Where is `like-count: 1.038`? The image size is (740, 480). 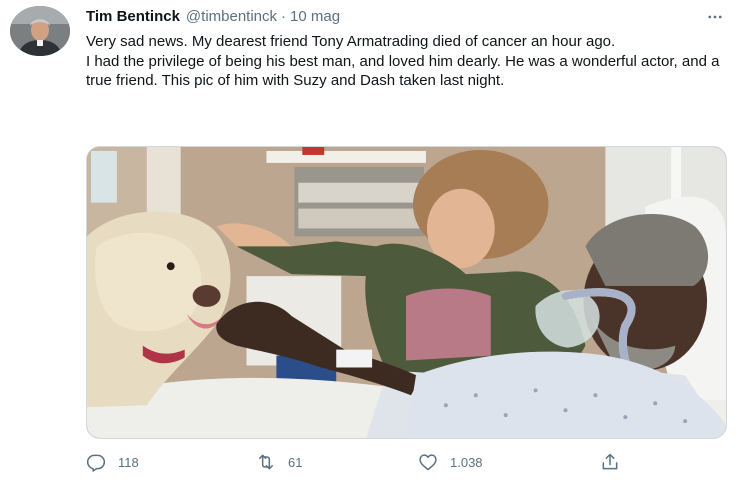 like-count: 1.038 is located at coordinates (466, 462).